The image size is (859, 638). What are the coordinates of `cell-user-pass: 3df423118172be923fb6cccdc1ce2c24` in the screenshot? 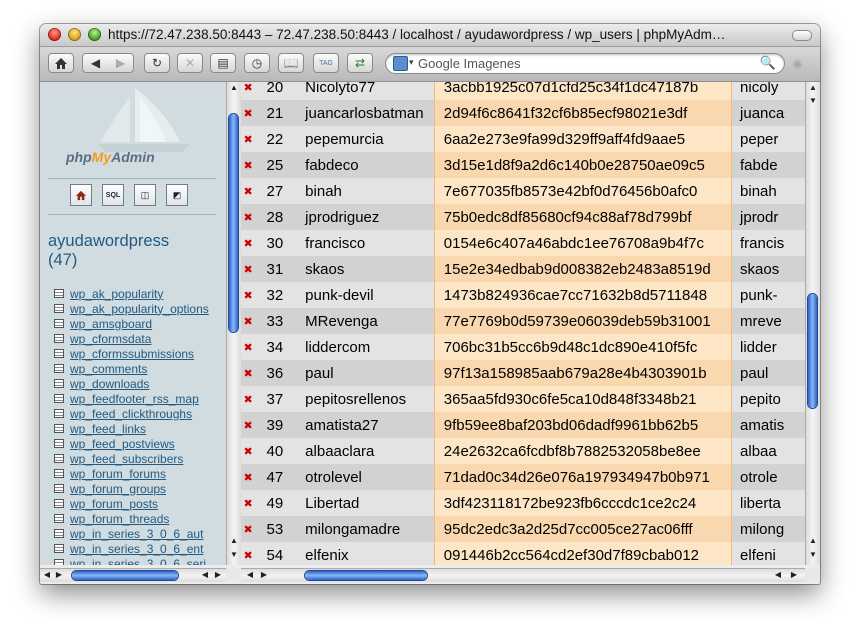 It's located at (583, 503).